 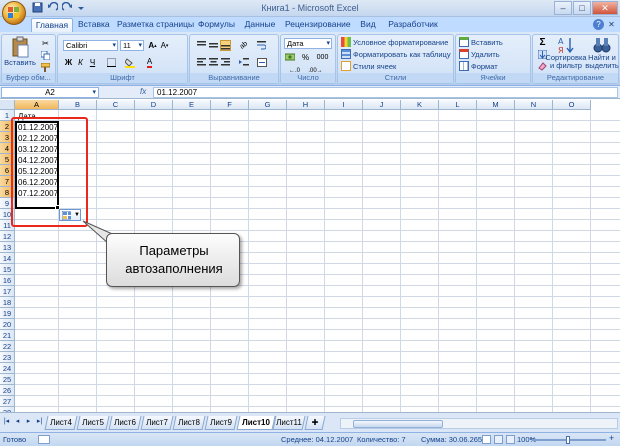 What do you see at coordinates (129, 62) in the screenshot?
I see `fill-color-icon` at bounding box center [129, 62].